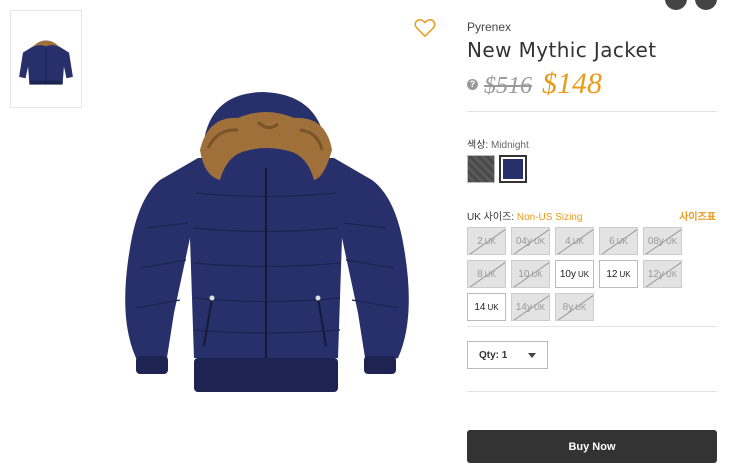 Image resolution: width=740 pixels, height=467 pixels. I want to click on size-option-label: 14y, so click(523, 307).